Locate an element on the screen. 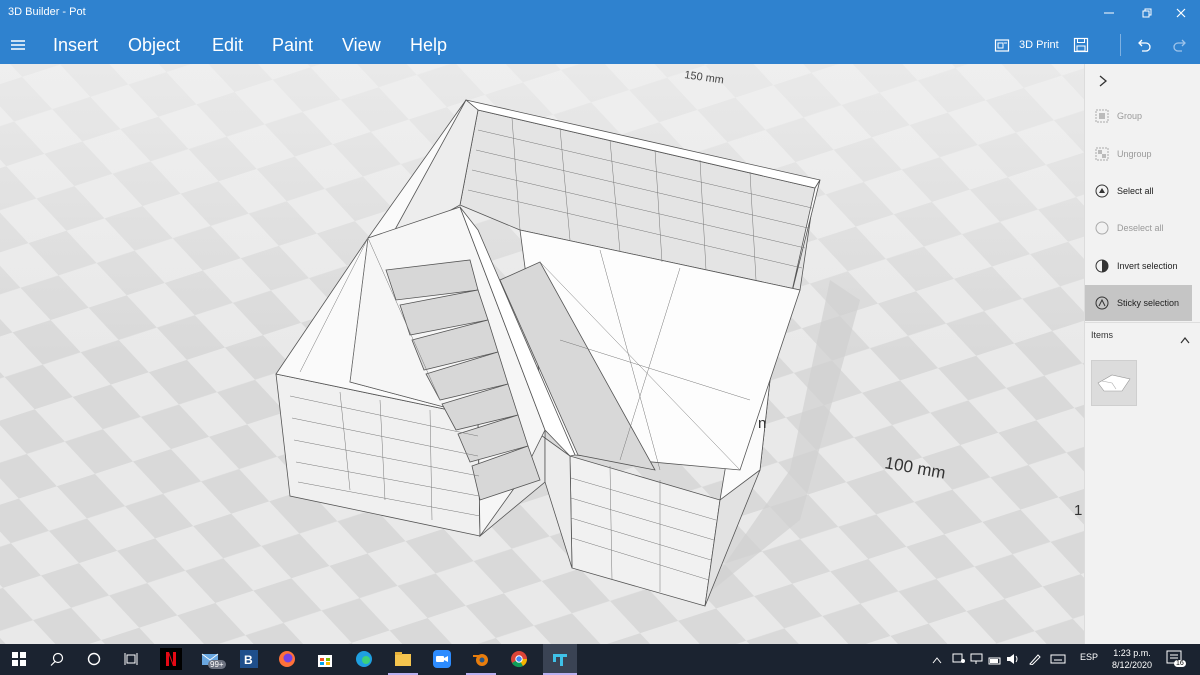 The height and width of the screenshot is (675, 1200). 3d-builder-app-active is located at coordinates (560, 659).